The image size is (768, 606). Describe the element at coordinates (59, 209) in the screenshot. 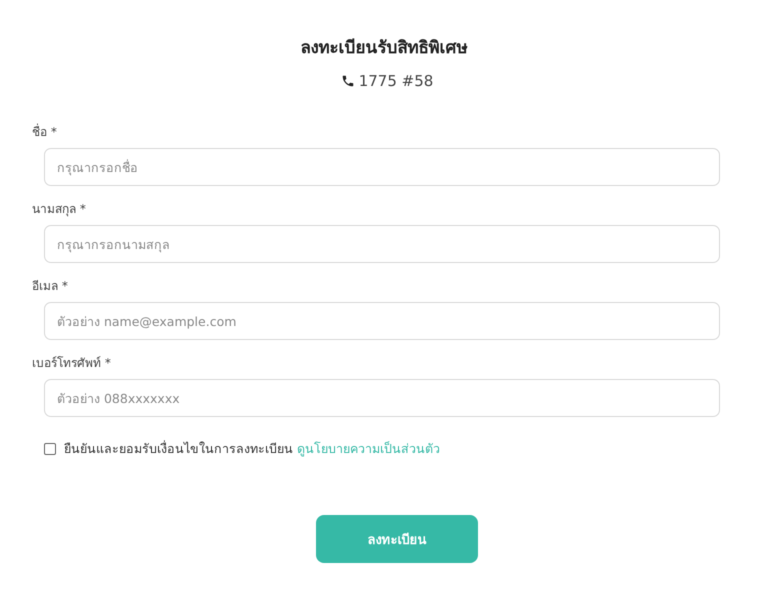

I see `field-label: นามสกุล *` at that location.